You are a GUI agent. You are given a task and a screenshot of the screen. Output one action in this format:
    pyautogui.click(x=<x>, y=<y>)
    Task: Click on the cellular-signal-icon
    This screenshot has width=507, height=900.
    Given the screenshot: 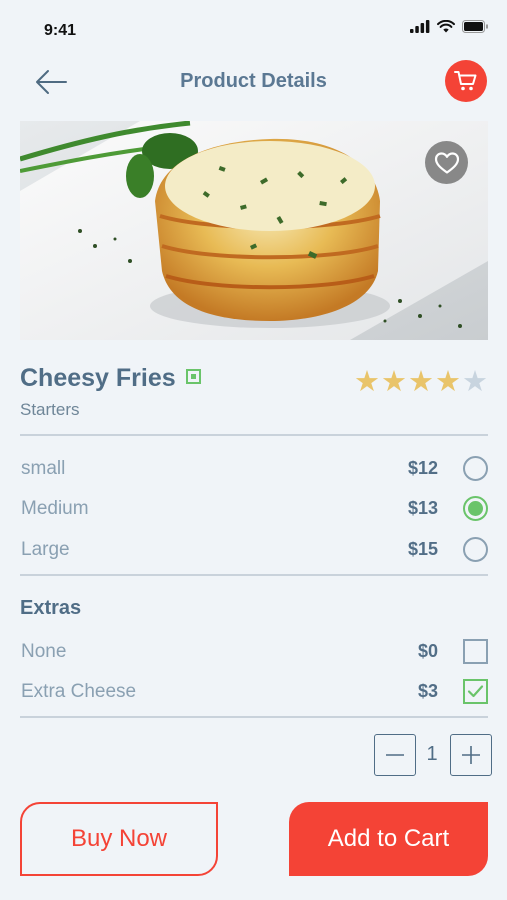 What is the action you would take?
    pyautogui.click(x=420, y=29)
    